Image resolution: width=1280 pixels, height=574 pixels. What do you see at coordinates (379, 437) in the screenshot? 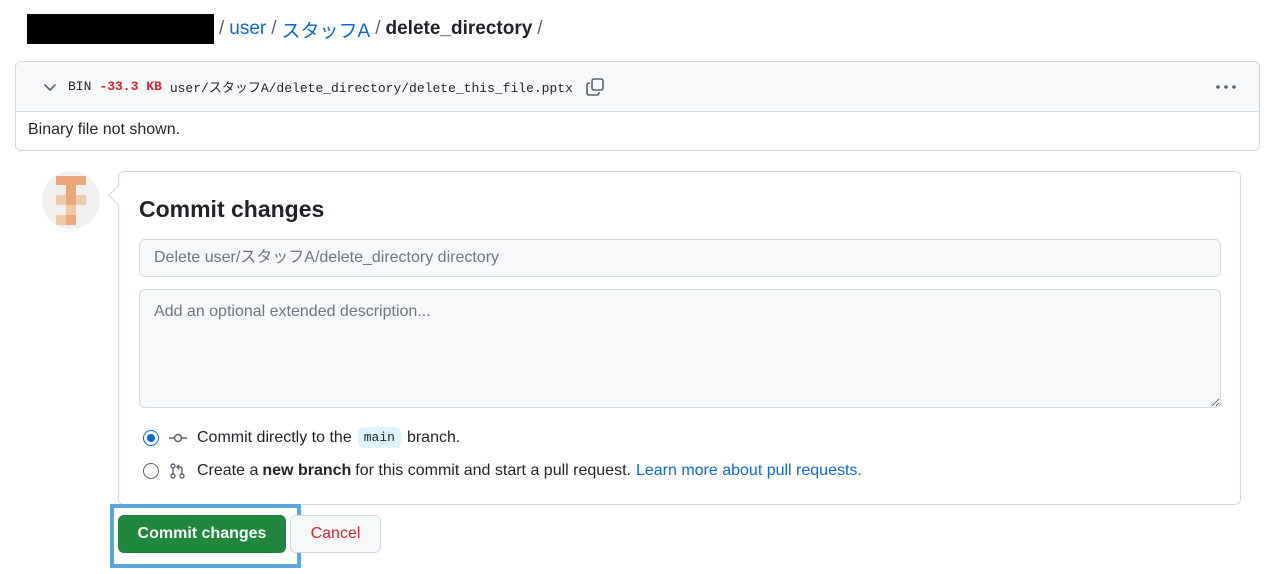
I see `branch-name-badge: main` at bounding box center [379, 437].